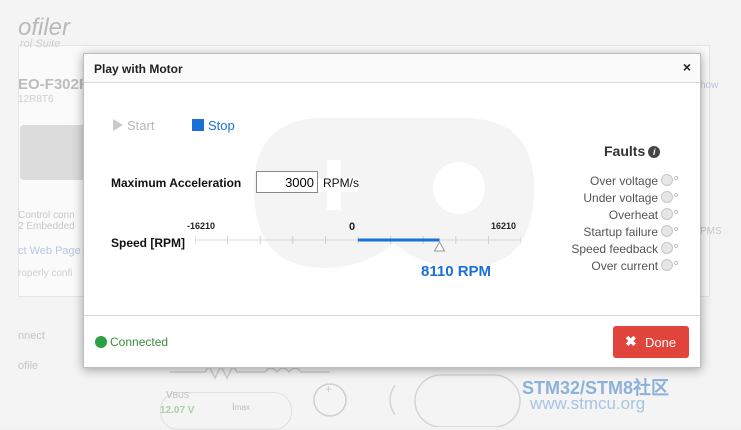  Describe the element at coordinates (643, 215) in the screenshot. I see `fault-overheat: Overheat o` at that location.